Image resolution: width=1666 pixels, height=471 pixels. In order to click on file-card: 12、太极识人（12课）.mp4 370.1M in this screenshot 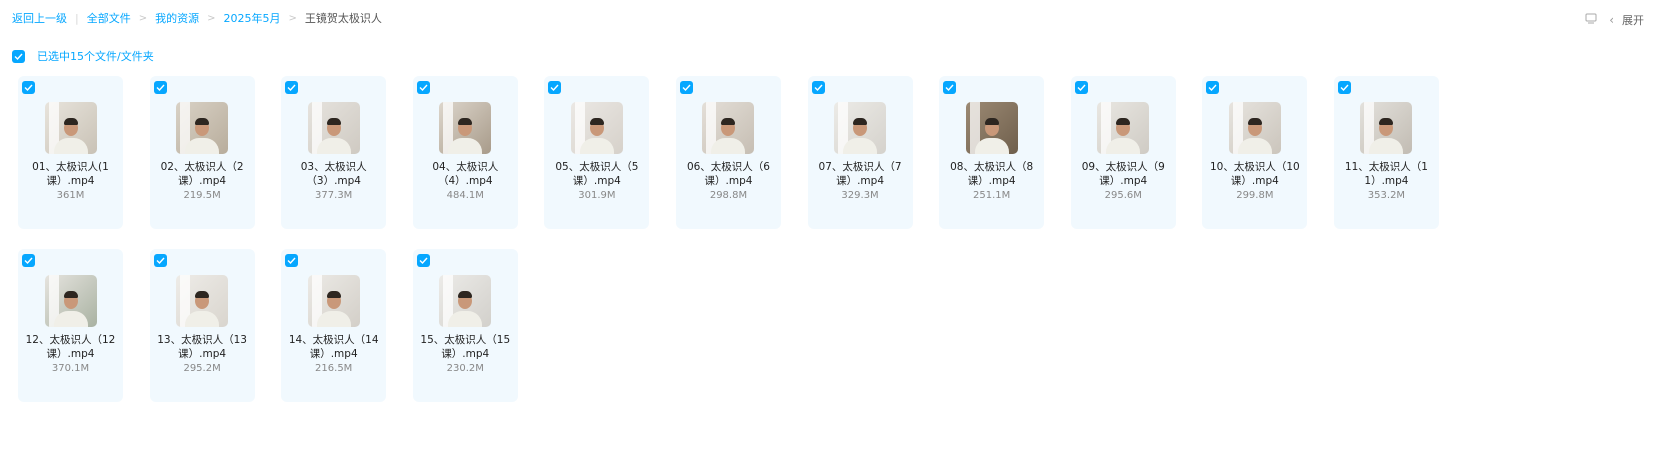, I will do `click(70, 325)`.